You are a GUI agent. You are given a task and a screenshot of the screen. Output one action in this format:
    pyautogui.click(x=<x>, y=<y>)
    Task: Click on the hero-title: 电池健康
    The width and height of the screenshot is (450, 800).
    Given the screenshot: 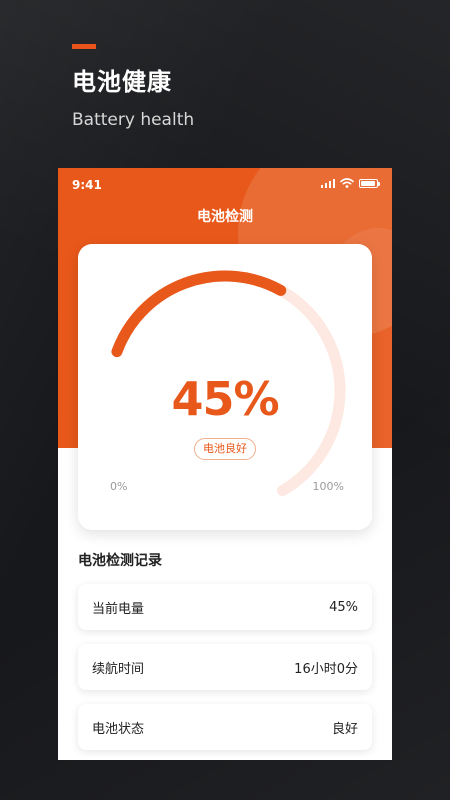 What is the action you would take?
    pyautogui.click(x=122, y=82)
    